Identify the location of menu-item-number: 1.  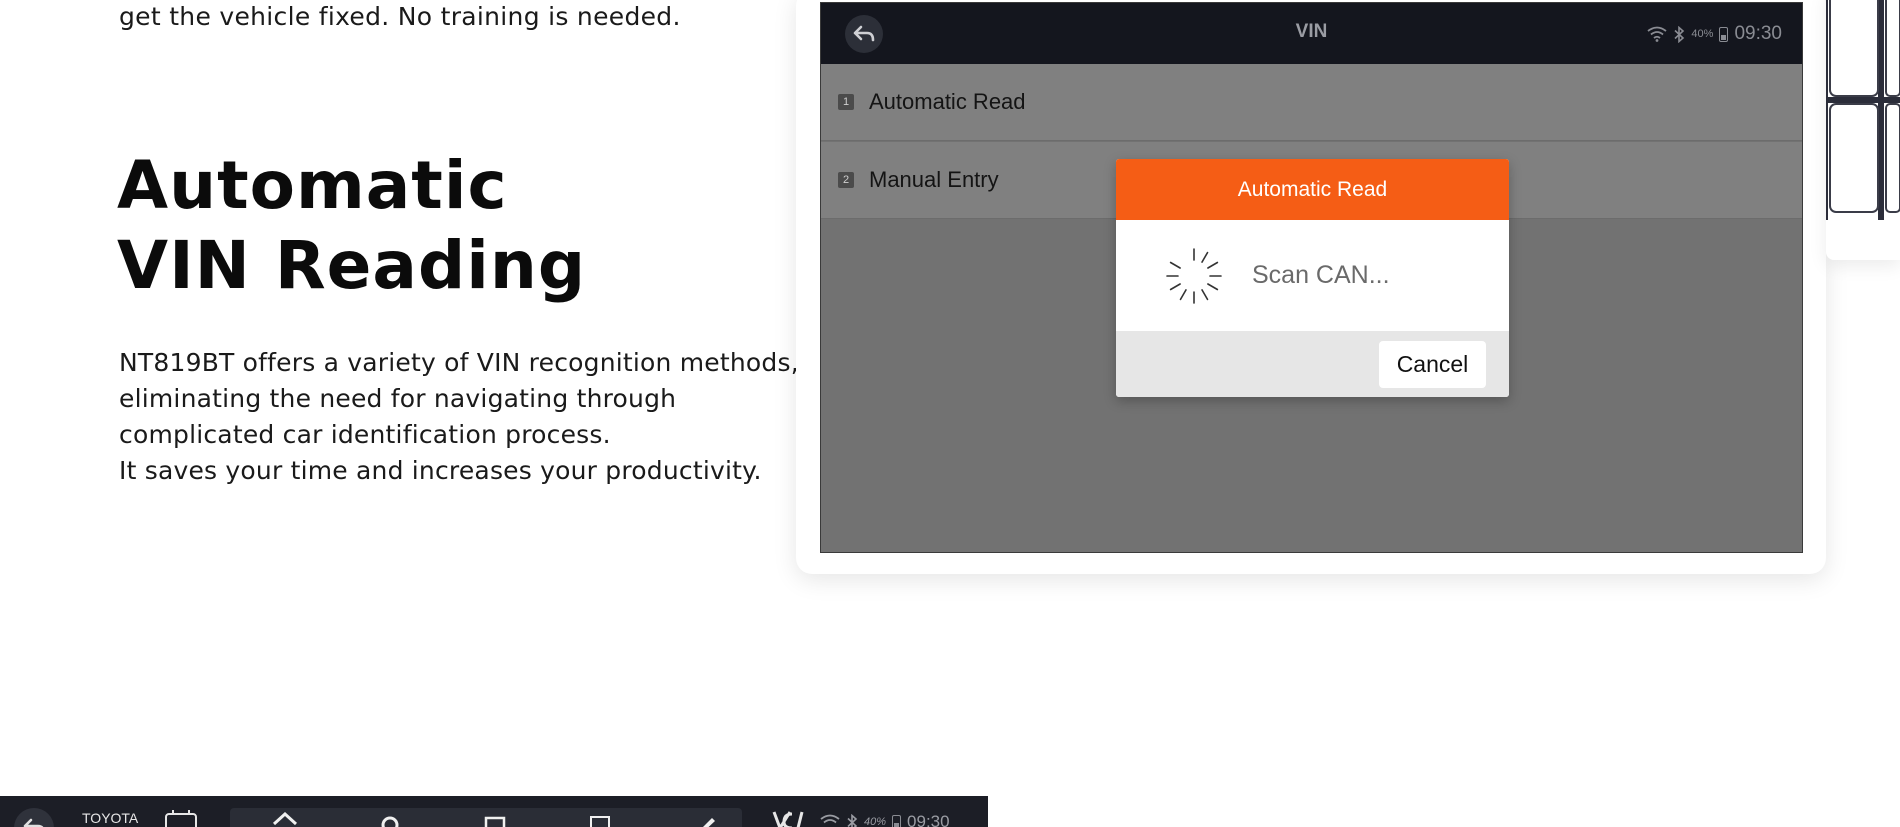
(846, 102).